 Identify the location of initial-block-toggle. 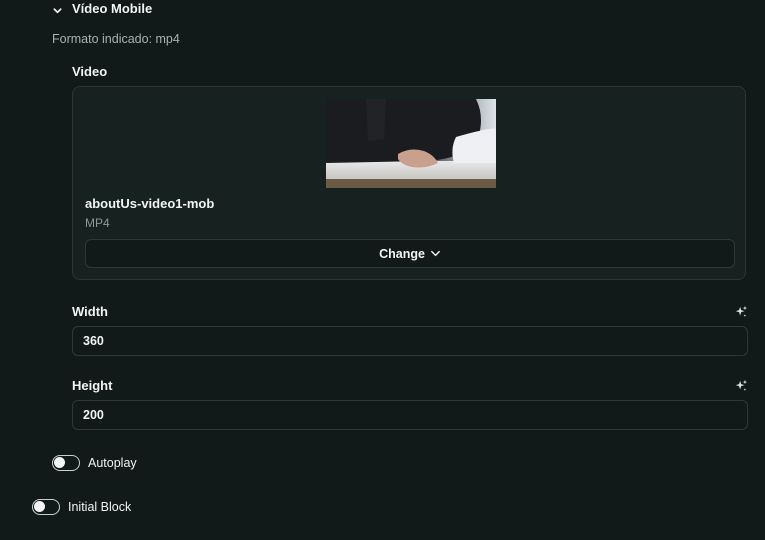
(46, 507).